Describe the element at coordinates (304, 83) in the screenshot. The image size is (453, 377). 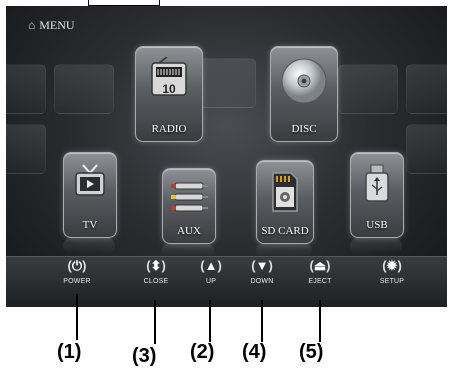
I see `disc-icon` at that location.